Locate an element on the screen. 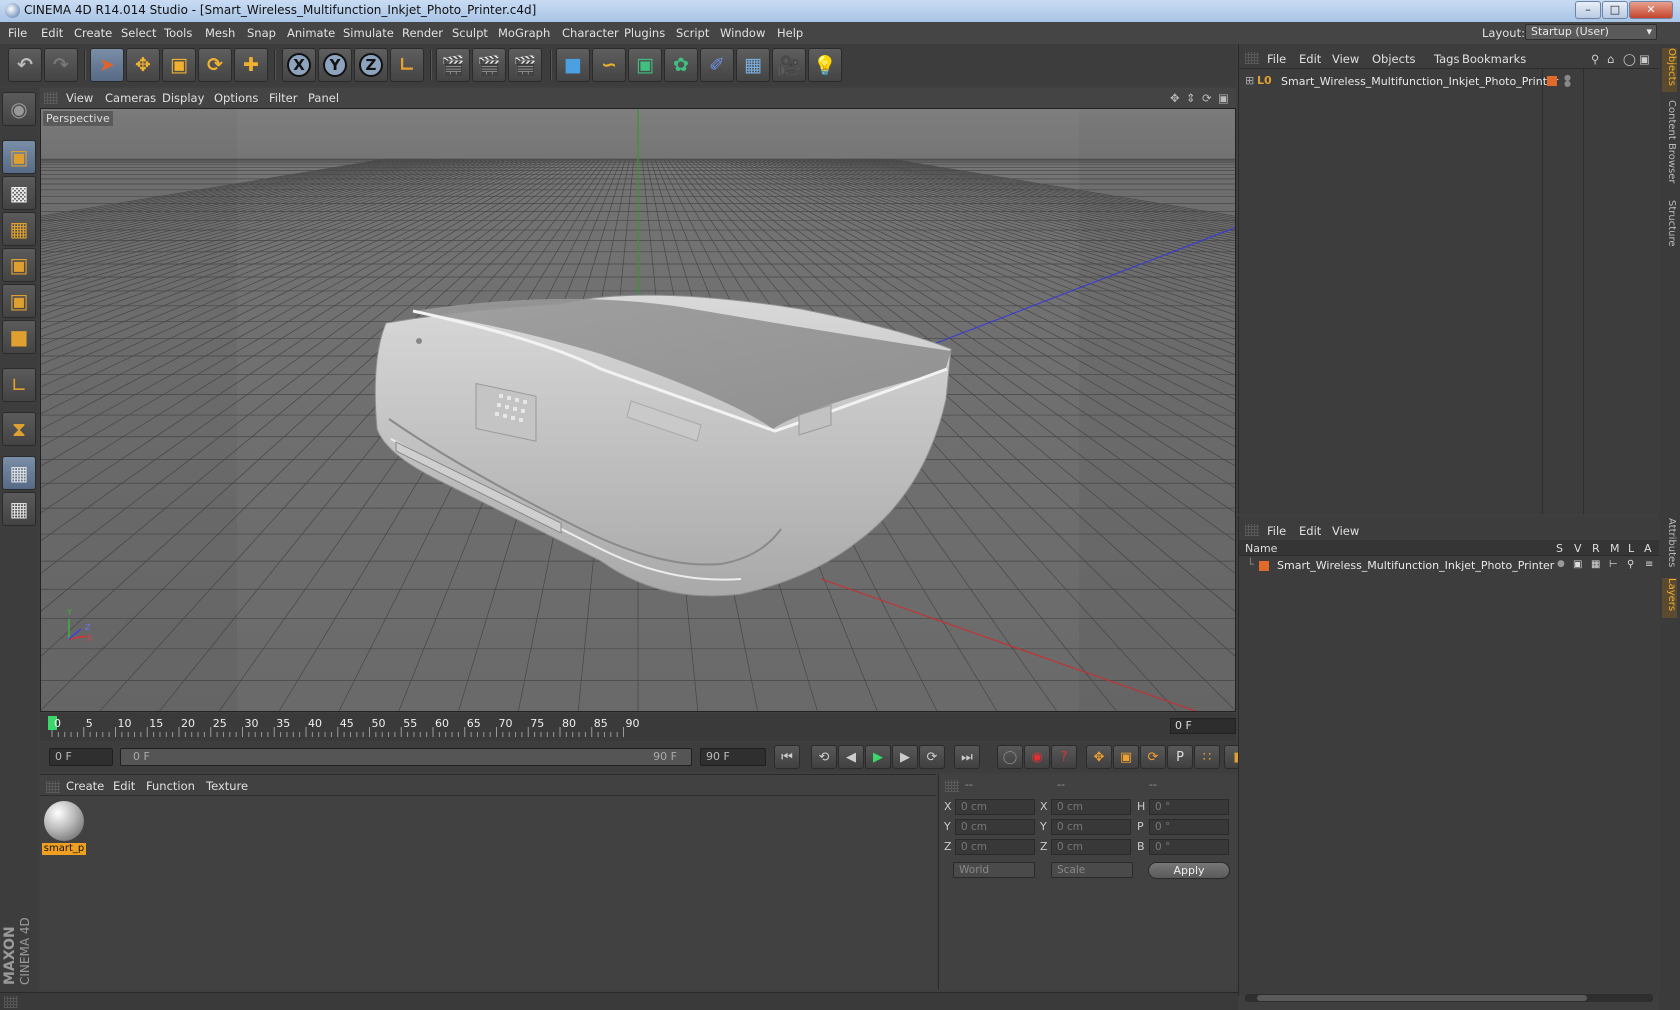 The image size is (1680, 1010). size-y-field: 0 cm is located at coordinates (1091, 827).